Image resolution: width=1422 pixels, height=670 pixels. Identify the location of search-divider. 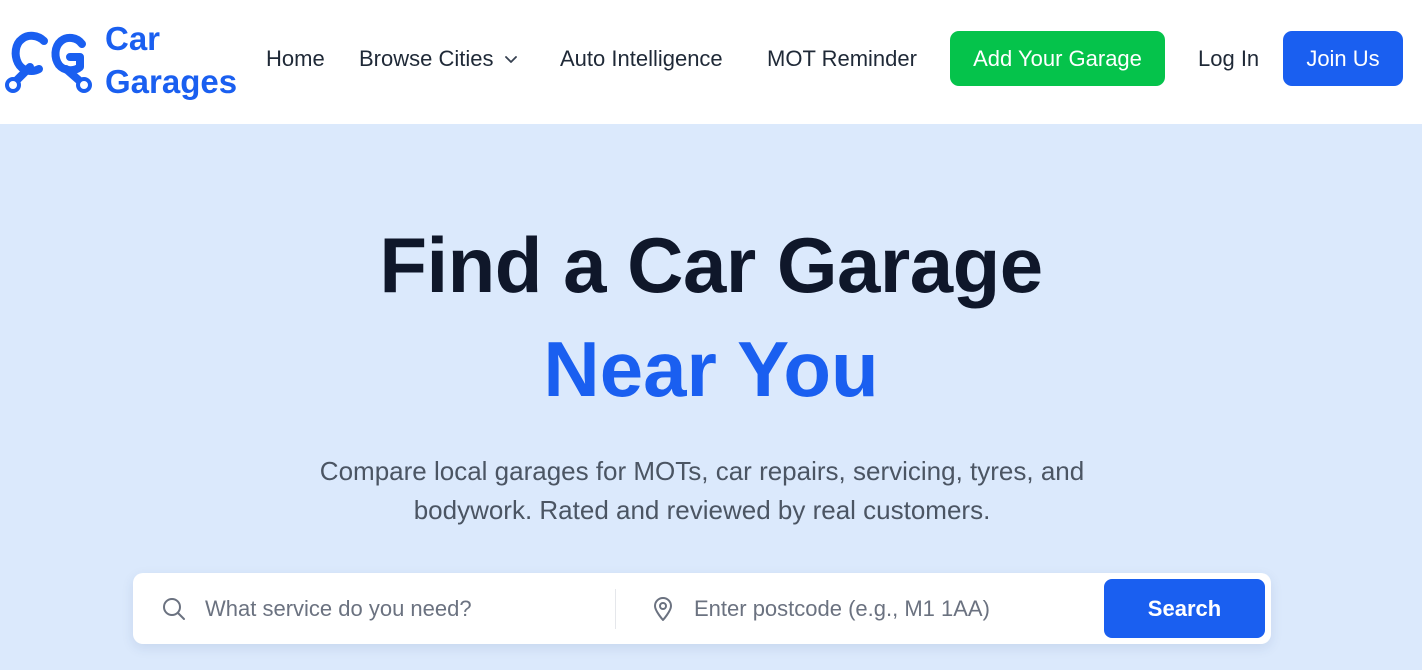
(615, 609).